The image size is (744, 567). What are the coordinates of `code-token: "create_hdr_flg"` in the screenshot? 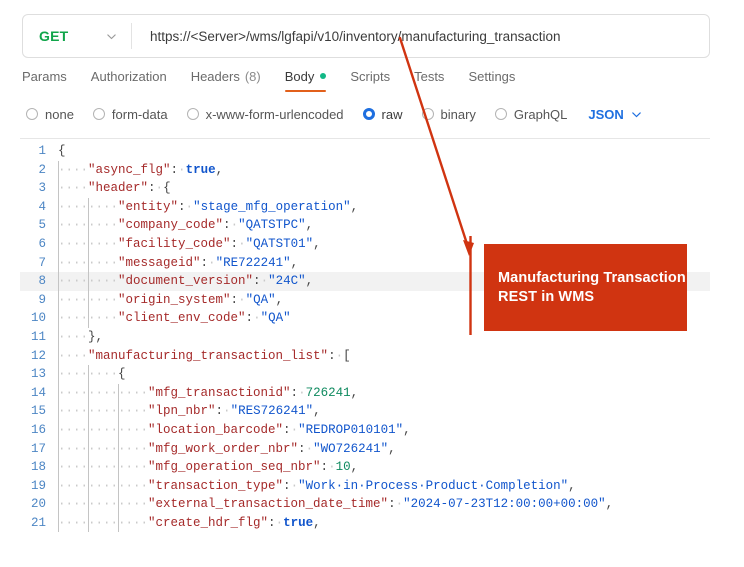 It's located at (208, 522).